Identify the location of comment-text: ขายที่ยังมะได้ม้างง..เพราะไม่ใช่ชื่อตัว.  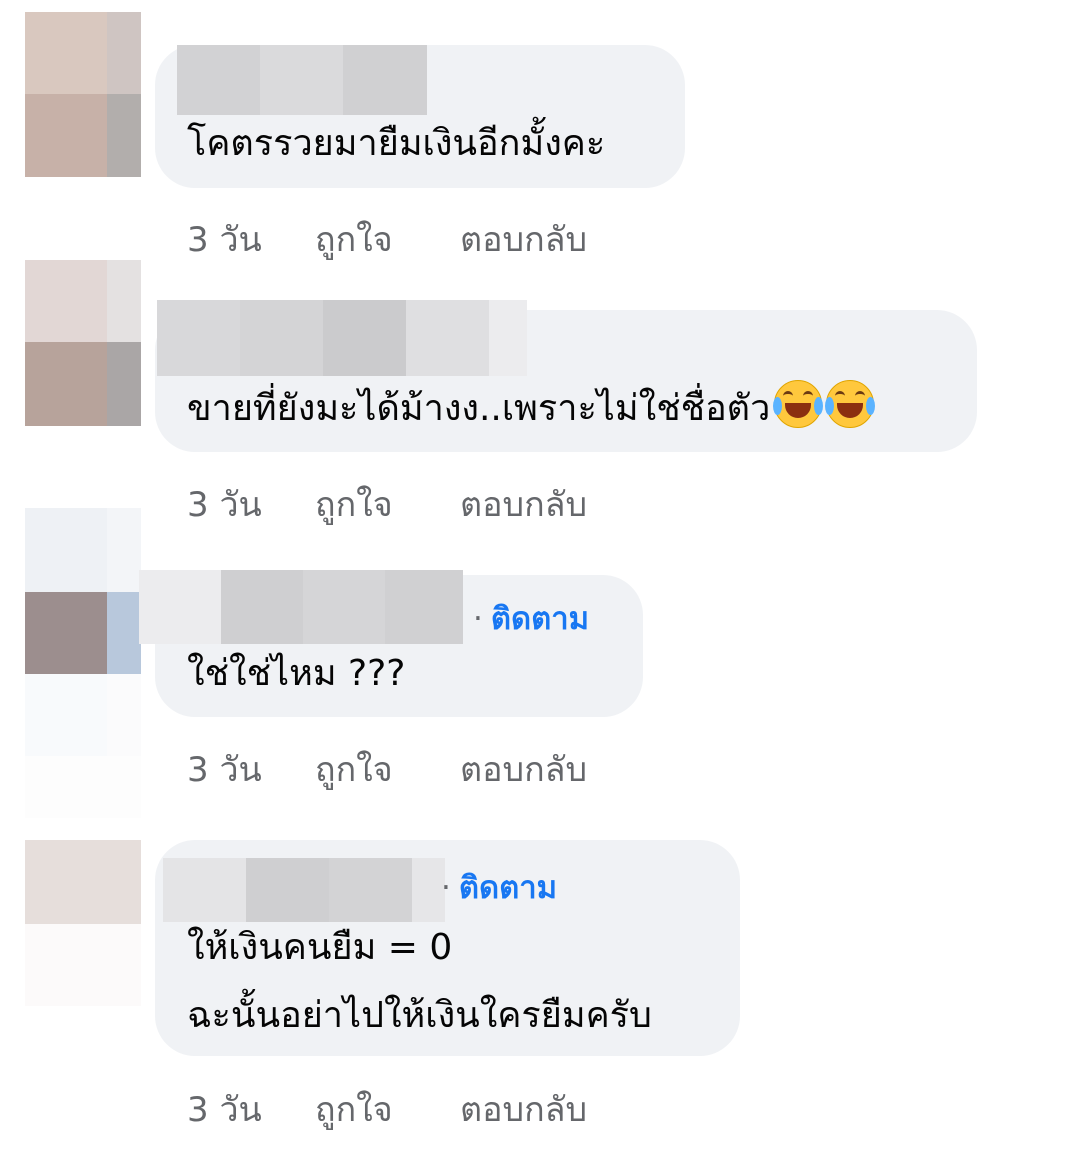
(531, 409).